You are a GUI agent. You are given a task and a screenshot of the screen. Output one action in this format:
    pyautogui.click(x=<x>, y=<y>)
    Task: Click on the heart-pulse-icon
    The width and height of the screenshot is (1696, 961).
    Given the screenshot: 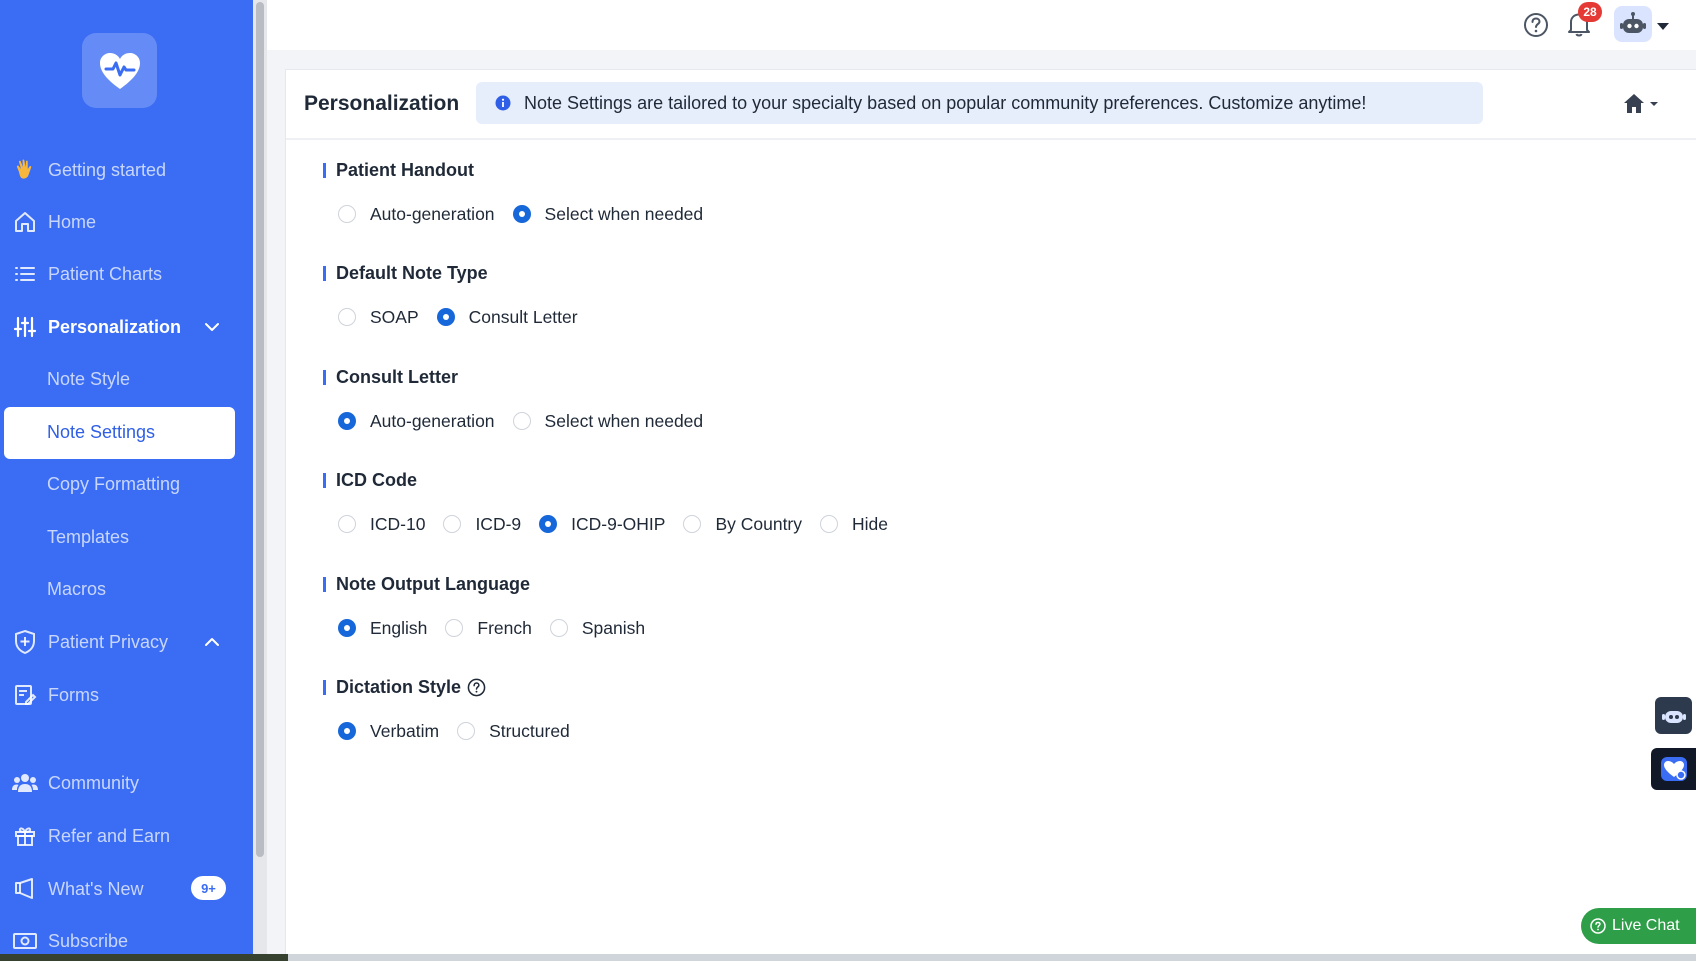 What is the action you would take?
    pyautogui.click(x=119, y=70)
    